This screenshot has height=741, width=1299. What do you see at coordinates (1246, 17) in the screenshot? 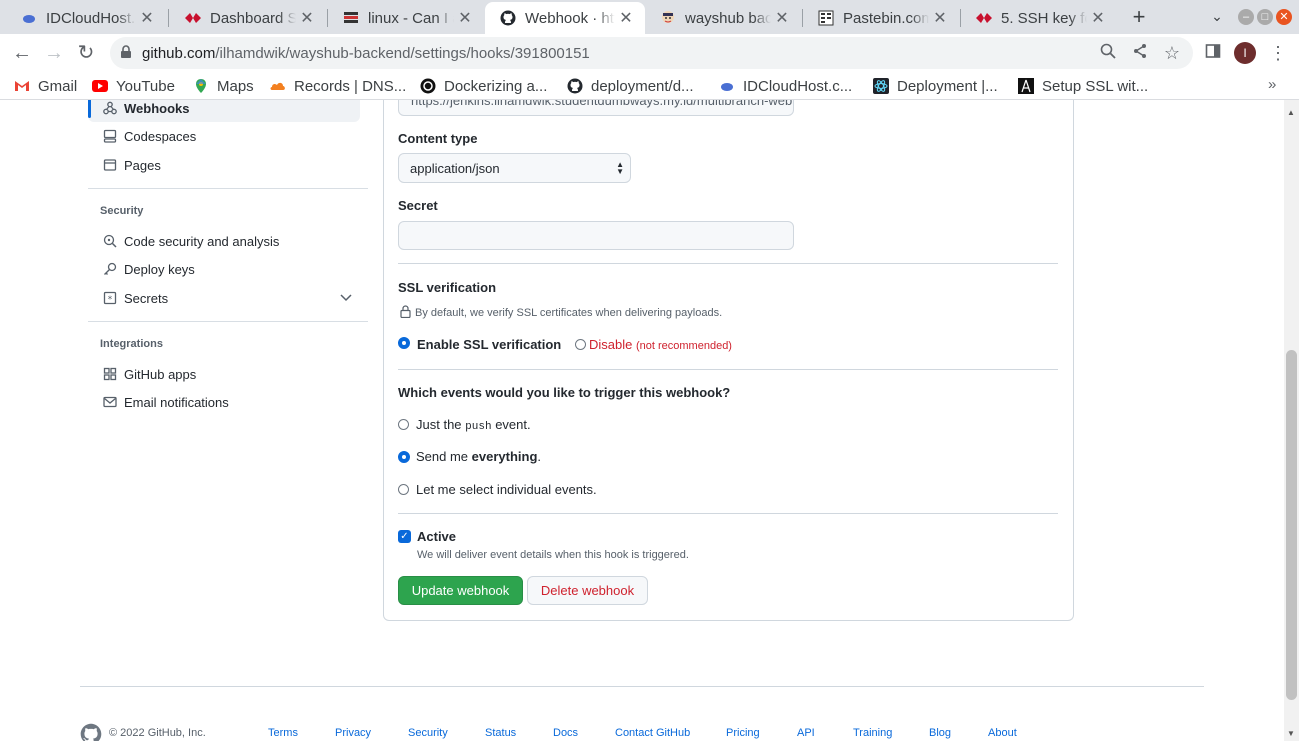
I see `minimize-icon: –` at bounding box center [1246, 17].